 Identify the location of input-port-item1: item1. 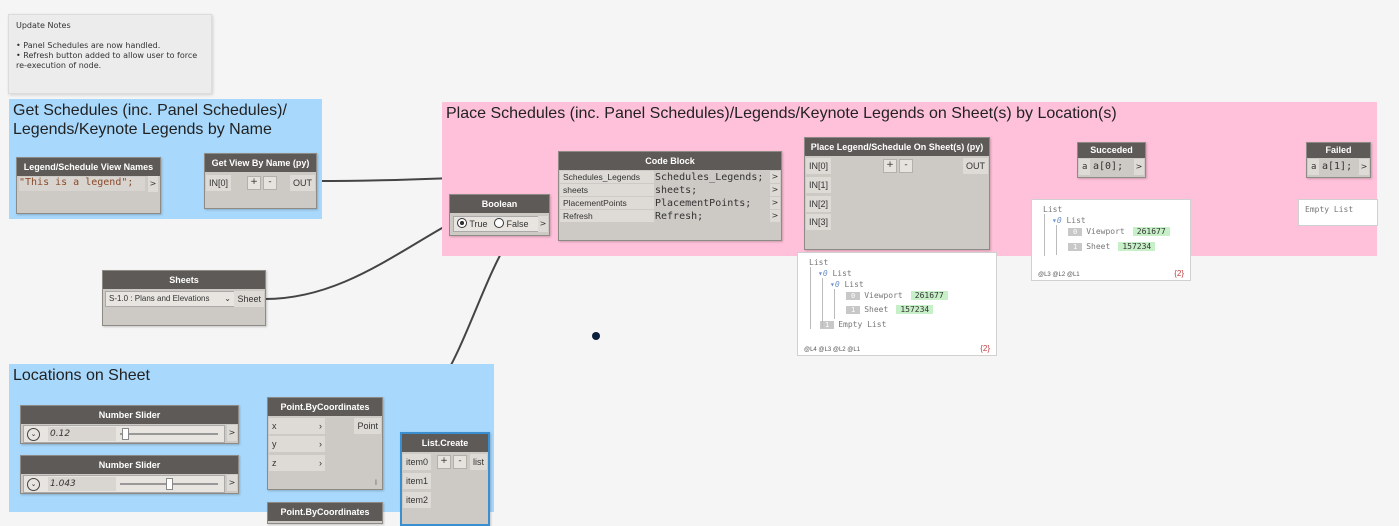
(417, 481).